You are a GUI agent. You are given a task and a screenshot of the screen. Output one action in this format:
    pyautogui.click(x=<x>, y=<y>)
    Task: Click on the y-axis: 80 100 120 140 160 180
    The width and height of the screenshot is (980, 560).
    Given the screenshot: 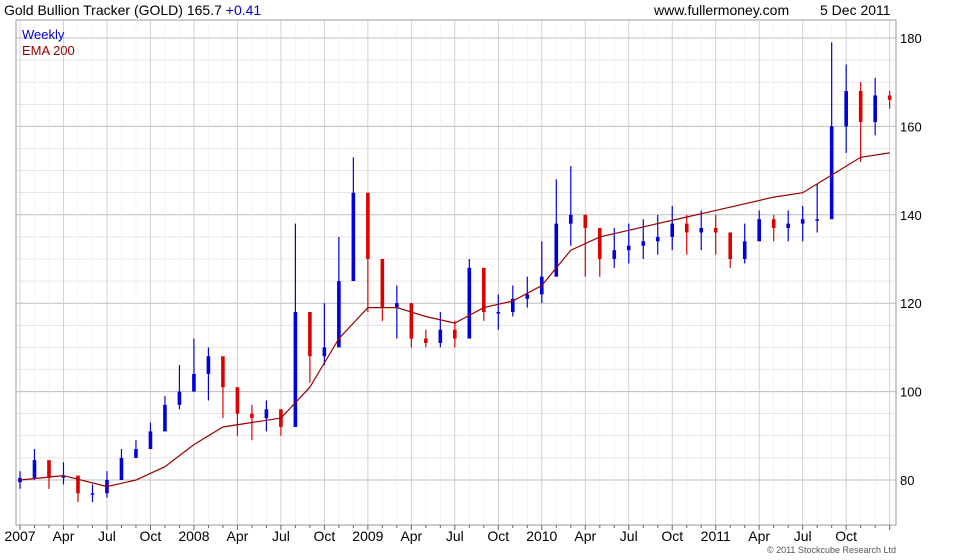 What is the action you would take?
    pyautogui.click(x=911, y=259)
    